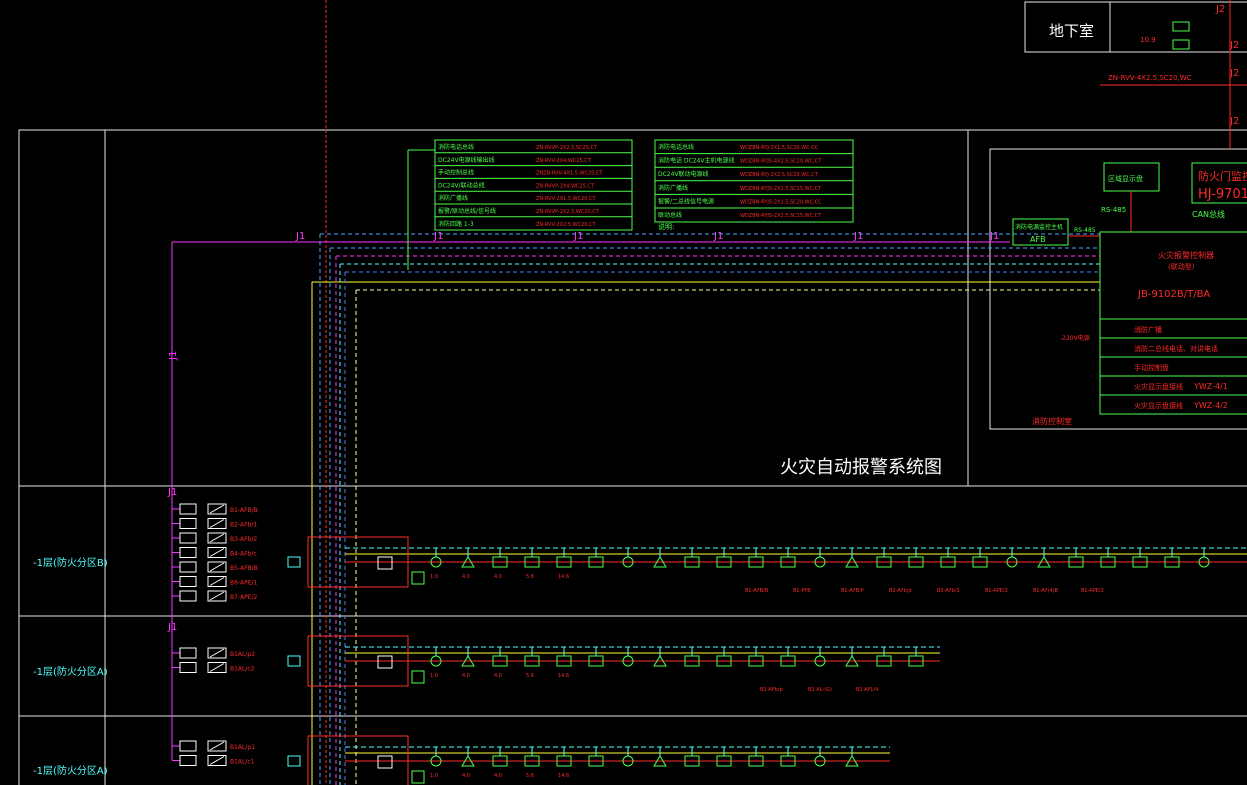  Describe the element at coordinates (696, 161) in the screenshot. I see `legend-right-name: 消防电话 DC24V主机电源线` at that location.